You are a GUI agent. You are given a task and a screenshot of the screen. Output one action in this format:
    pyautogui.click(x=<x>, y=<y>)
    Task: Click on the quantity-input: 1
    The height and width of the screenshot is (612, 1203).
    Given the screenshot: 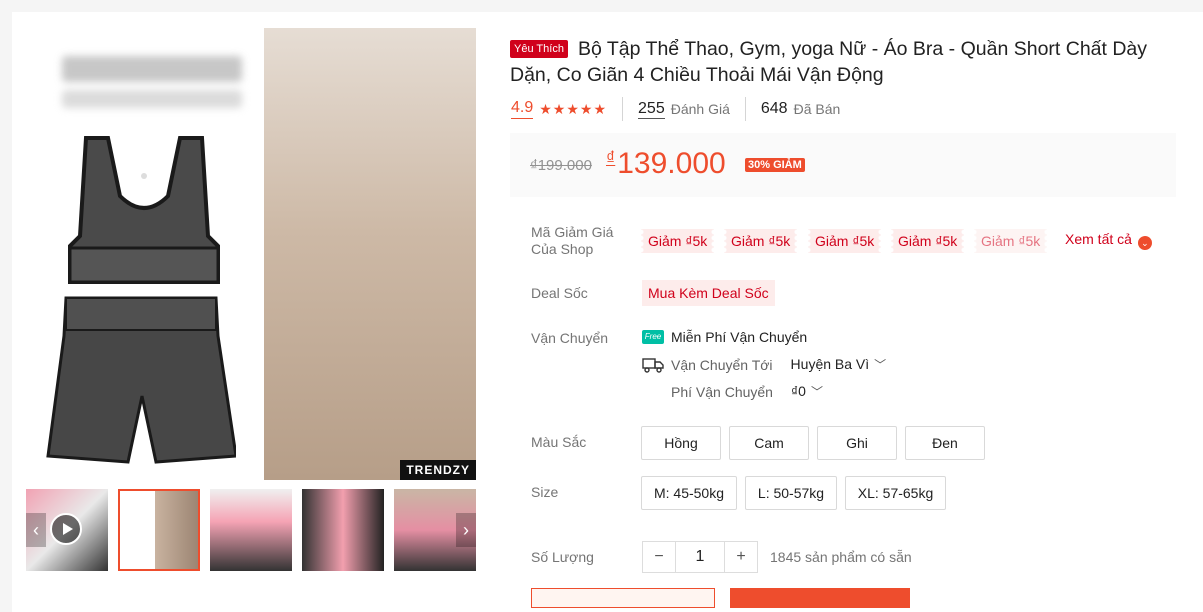 What is the action you would take?
    pyautogui.click(x=700, y=557)
    